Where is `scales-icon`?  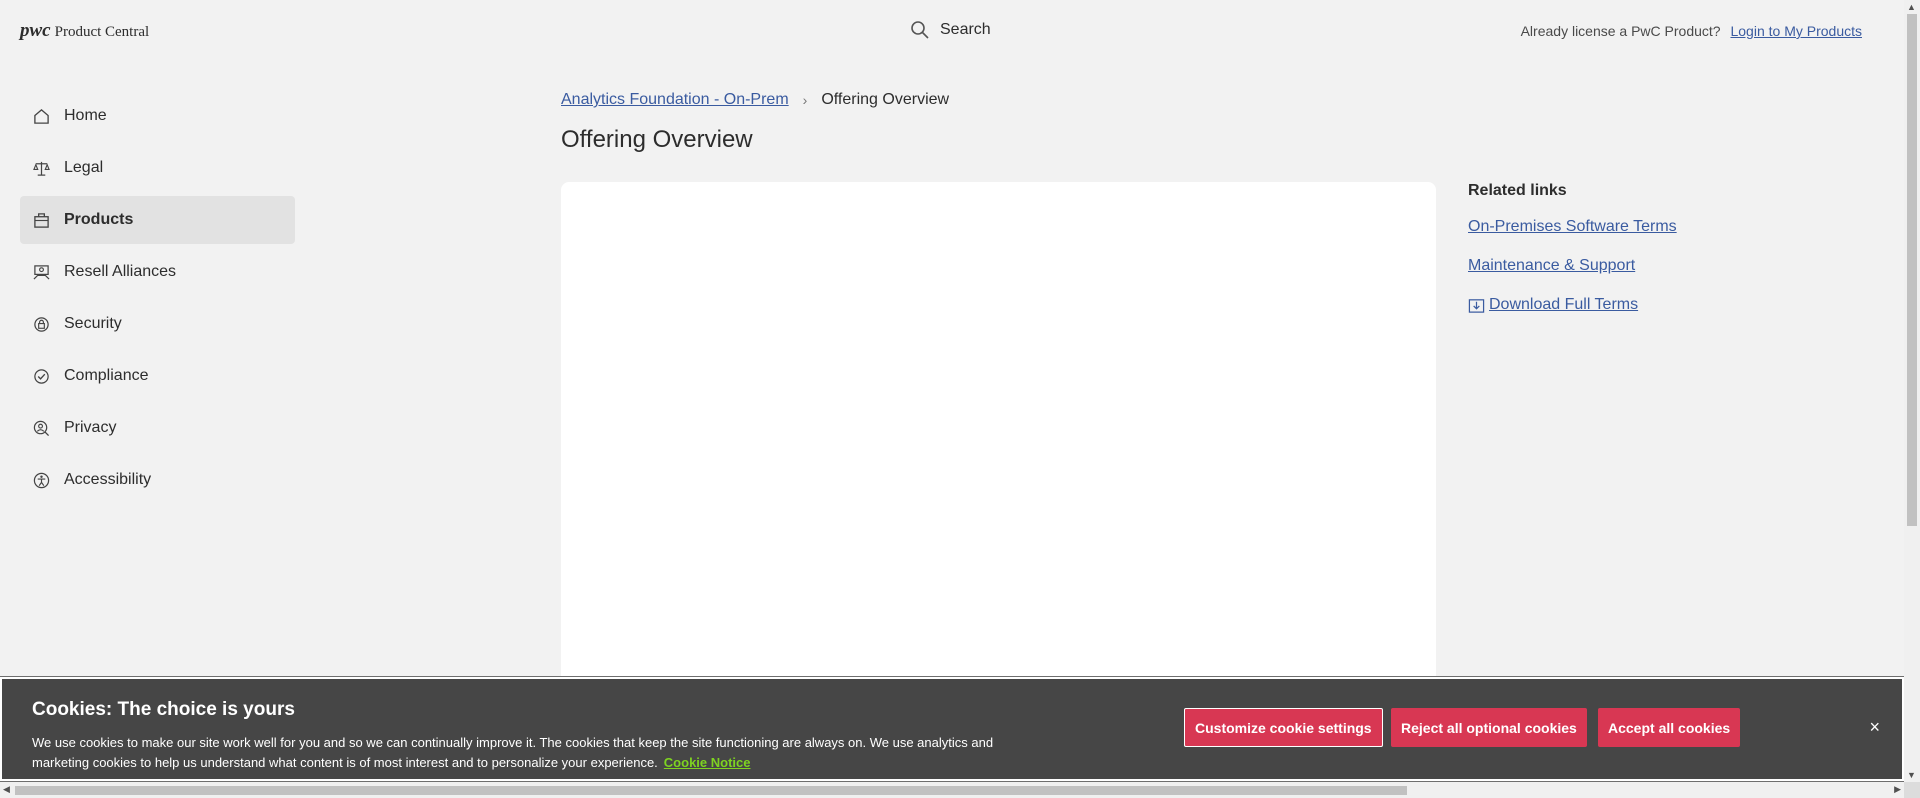 scales-icon is located at coordinates (41, 168).